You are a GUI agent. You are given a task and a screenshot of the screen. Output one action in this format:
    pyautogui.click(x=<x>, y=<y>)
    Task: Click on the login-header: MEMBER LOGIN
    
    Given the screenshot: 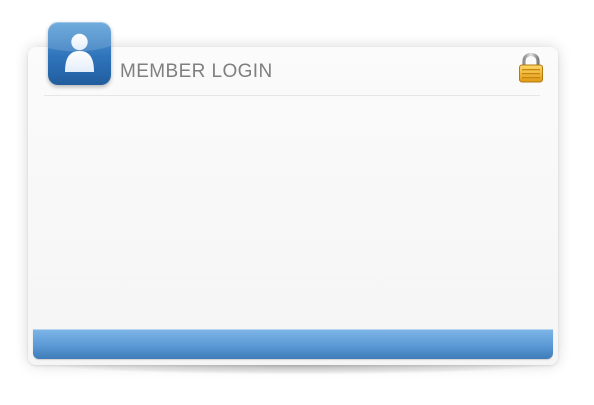 What is the action you would take?
    pyautogui.click(x=292, y=71)
    